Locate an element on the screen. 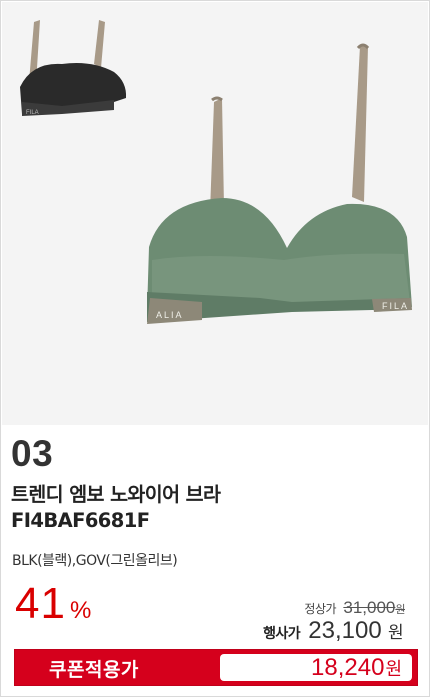  coupon-price-box: 18,240원 is located at coordinates (316, 667).